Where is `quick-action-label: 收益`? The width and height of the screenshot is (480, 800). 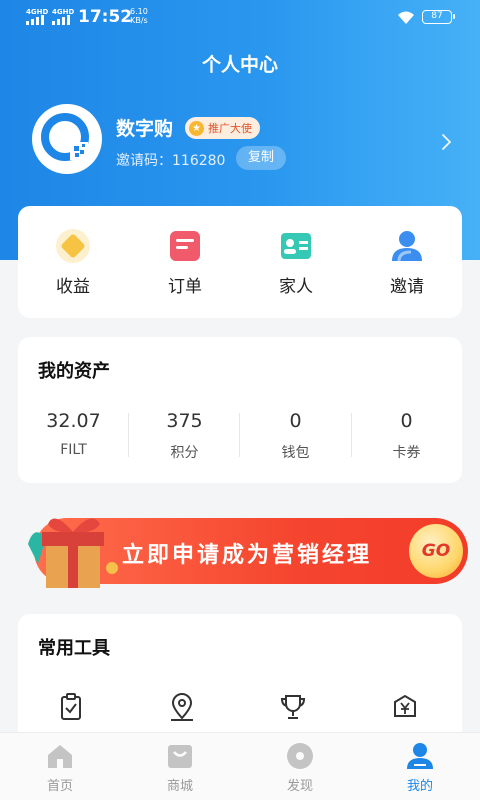 quick-action-label: 收益 is located at coordinates (73, 287).